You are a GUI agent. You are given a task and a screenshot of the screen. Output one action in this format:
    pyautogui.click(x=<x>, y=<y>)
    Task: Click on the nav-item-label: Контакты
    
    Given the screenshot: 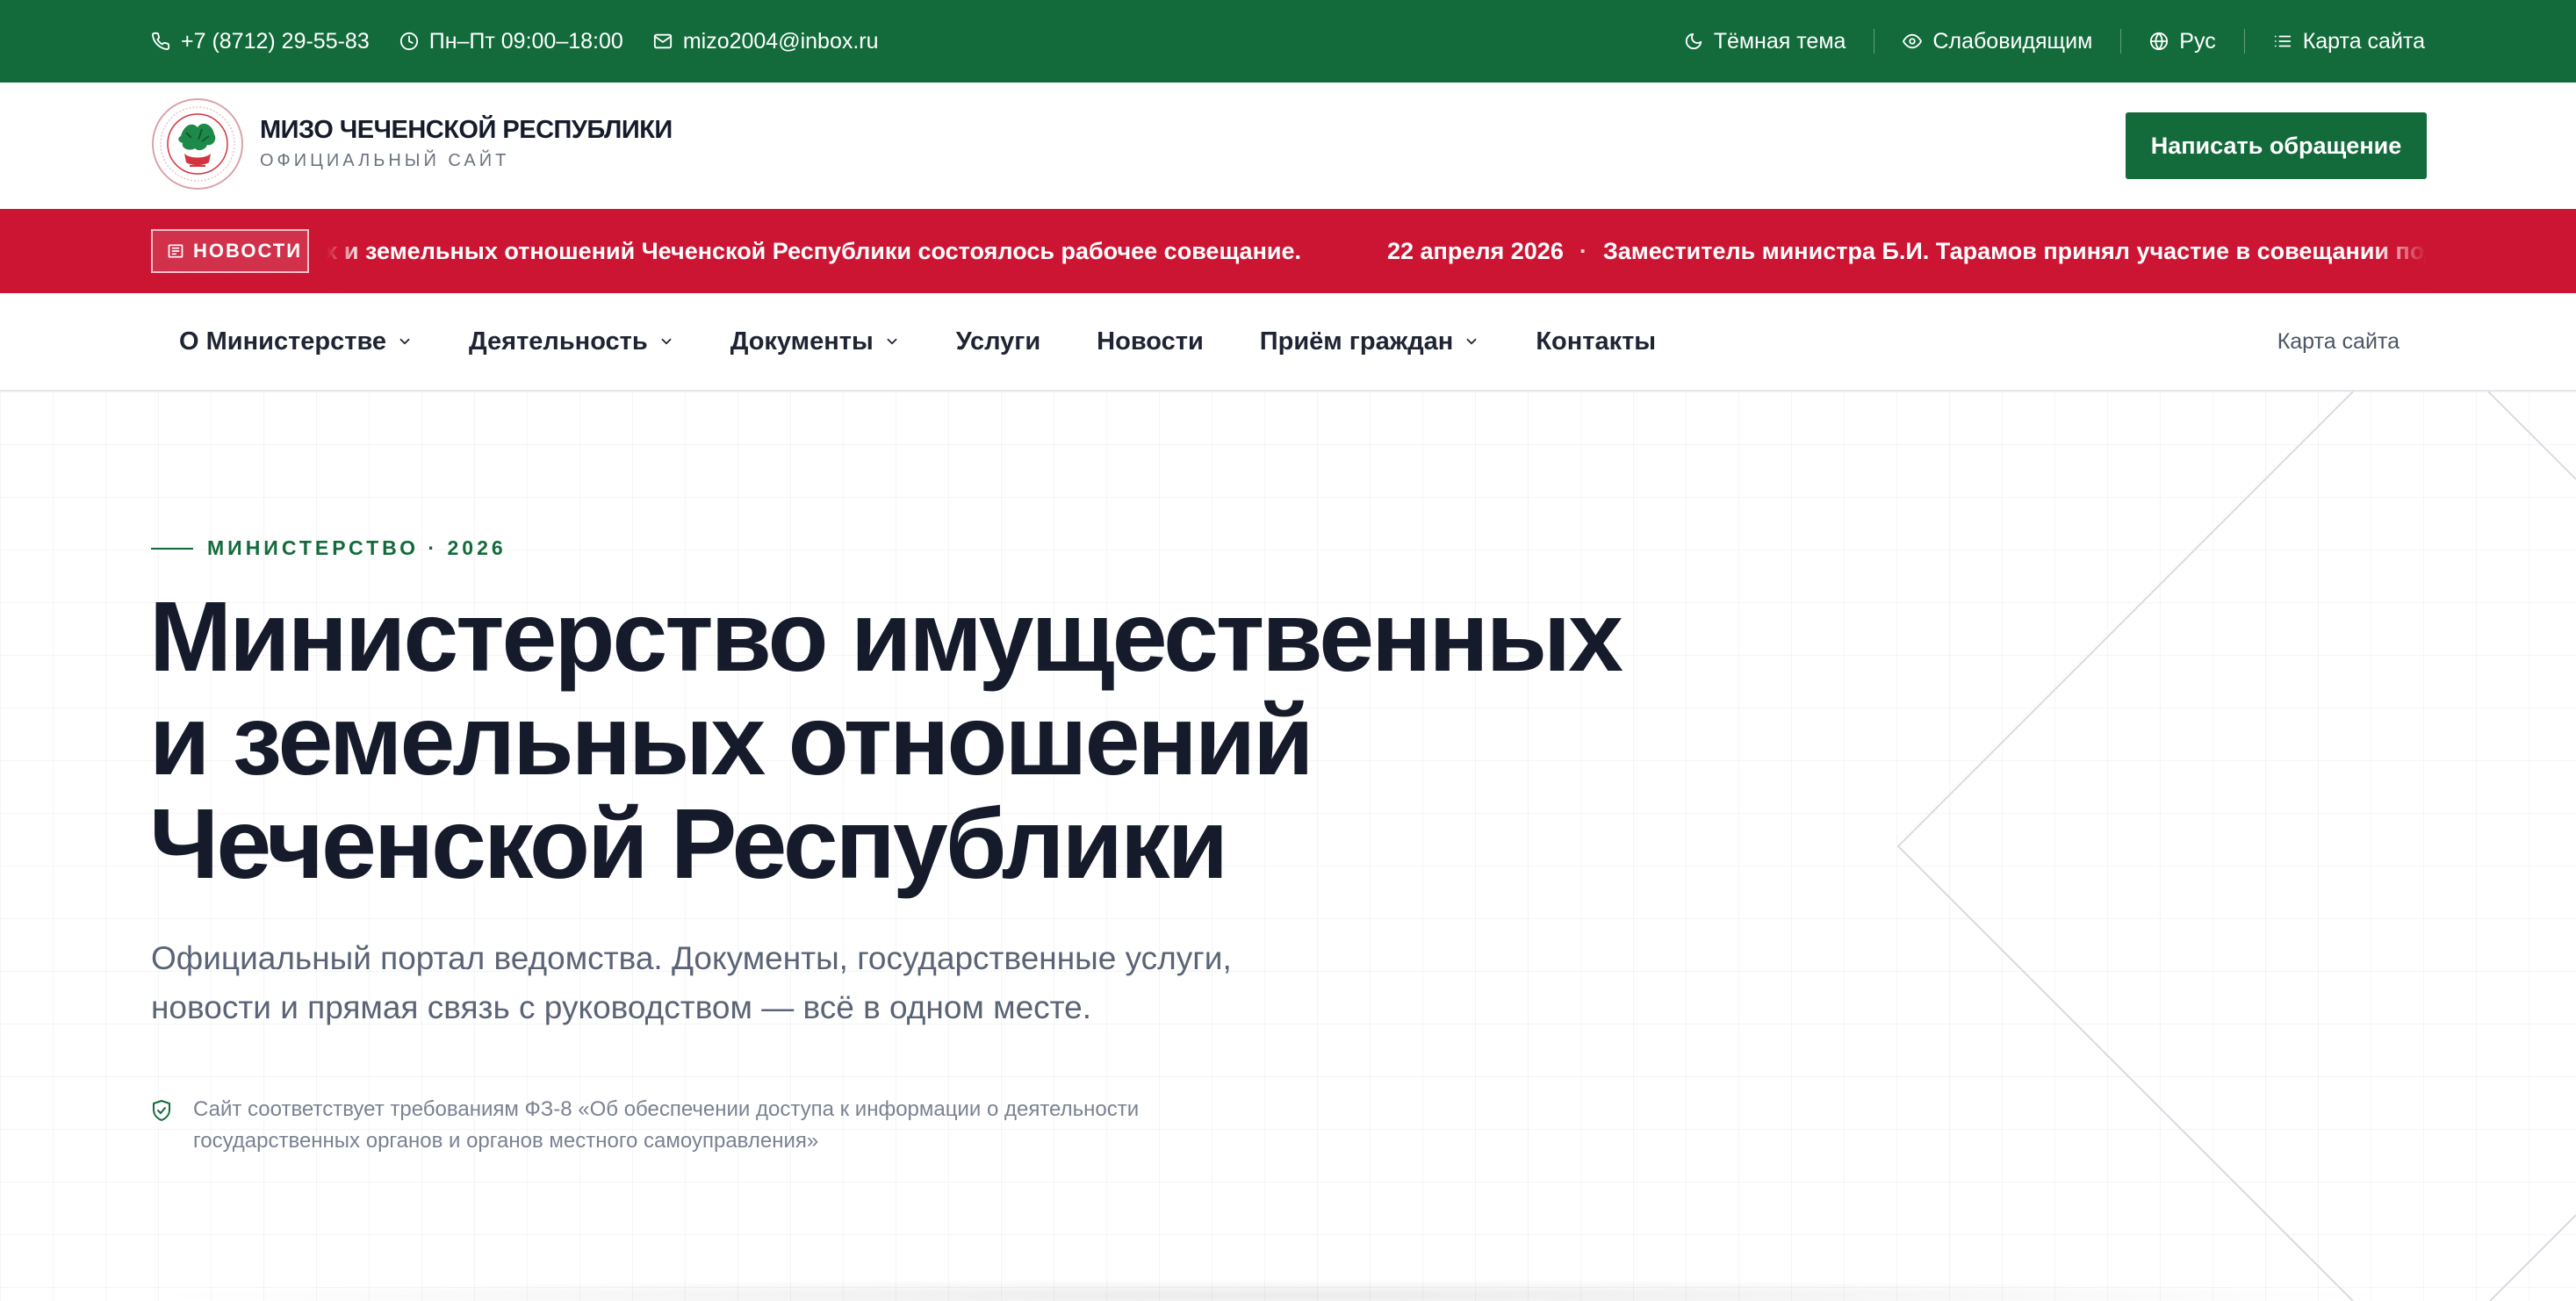 What is the action you would take?
    pyautogui.click(x=1596, y=341)
    